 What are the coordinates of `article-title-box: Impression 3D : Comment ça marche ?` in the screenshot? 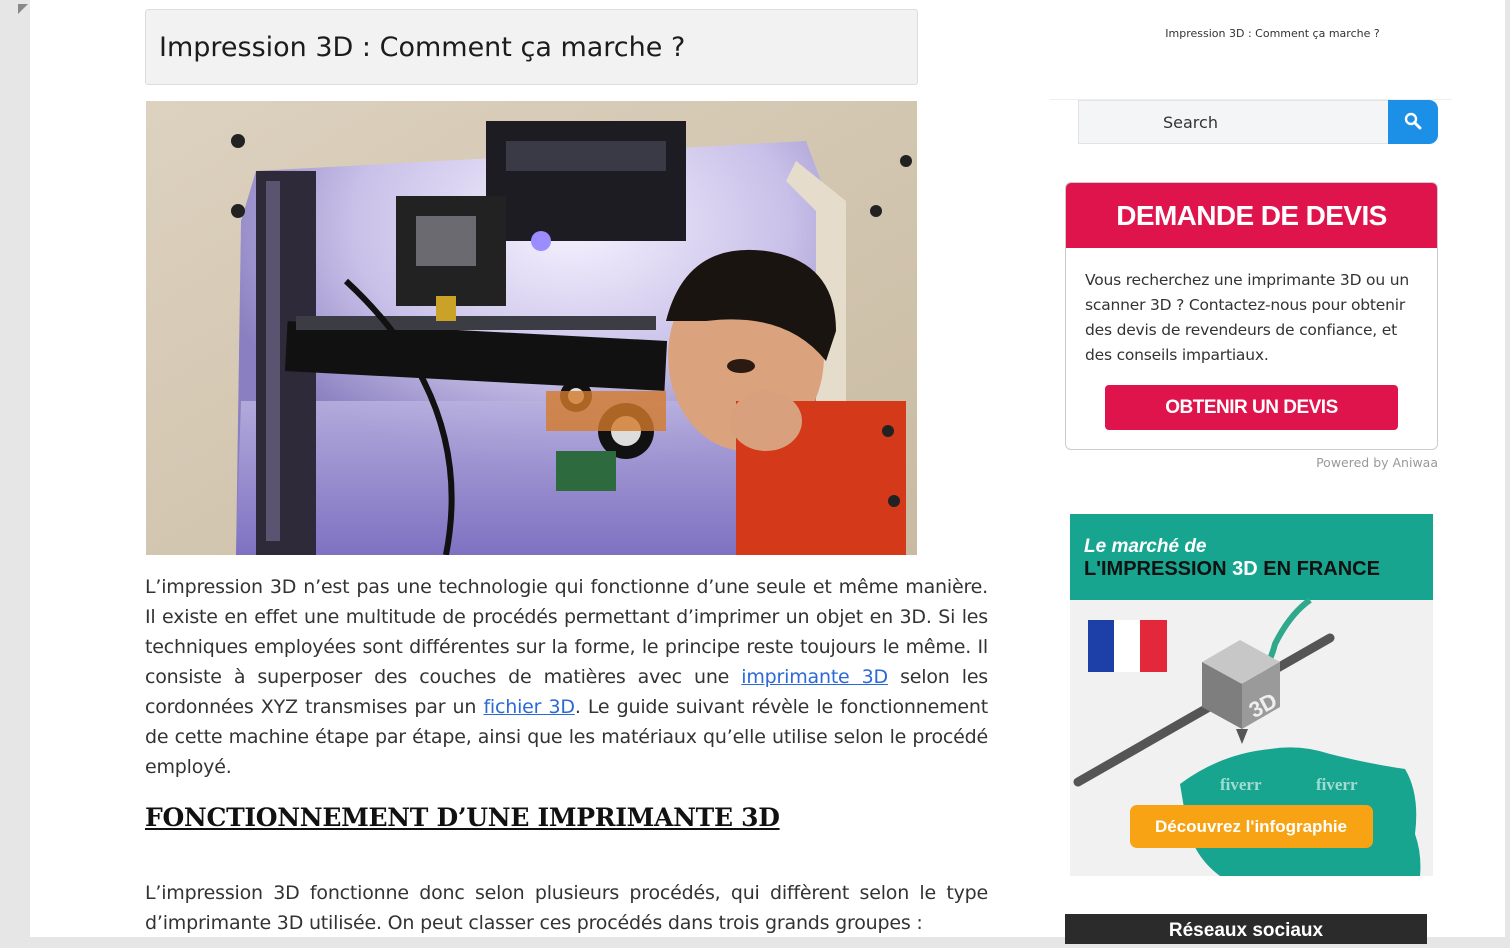 It's located at (531, 47).